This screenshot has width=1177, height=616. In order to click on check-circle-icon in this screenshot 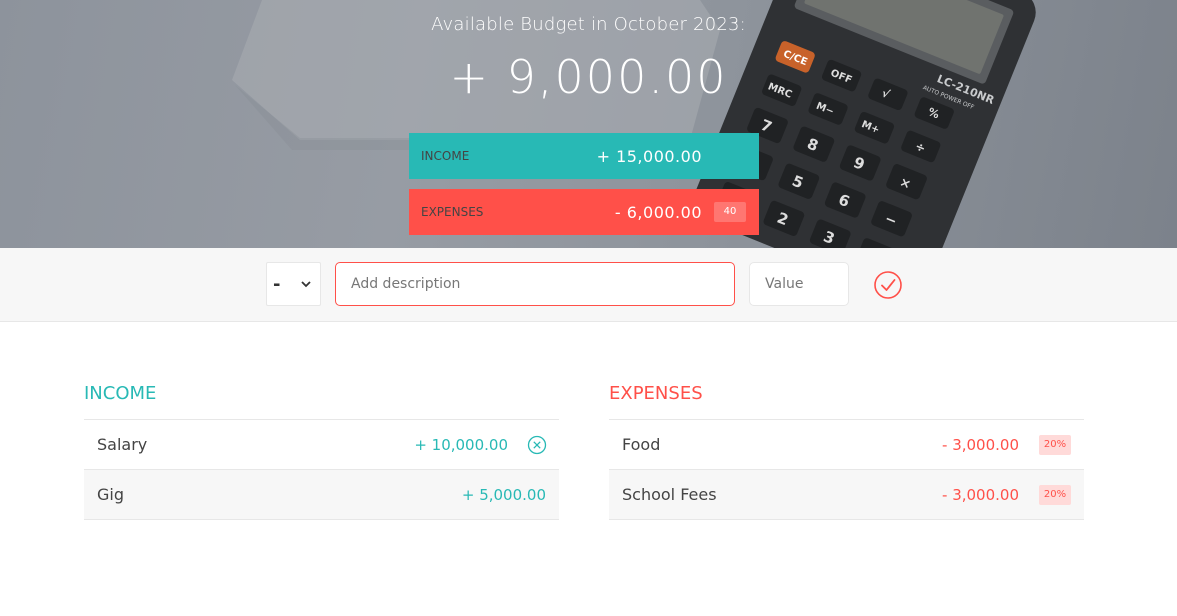, I will do `click(888, 285)`.